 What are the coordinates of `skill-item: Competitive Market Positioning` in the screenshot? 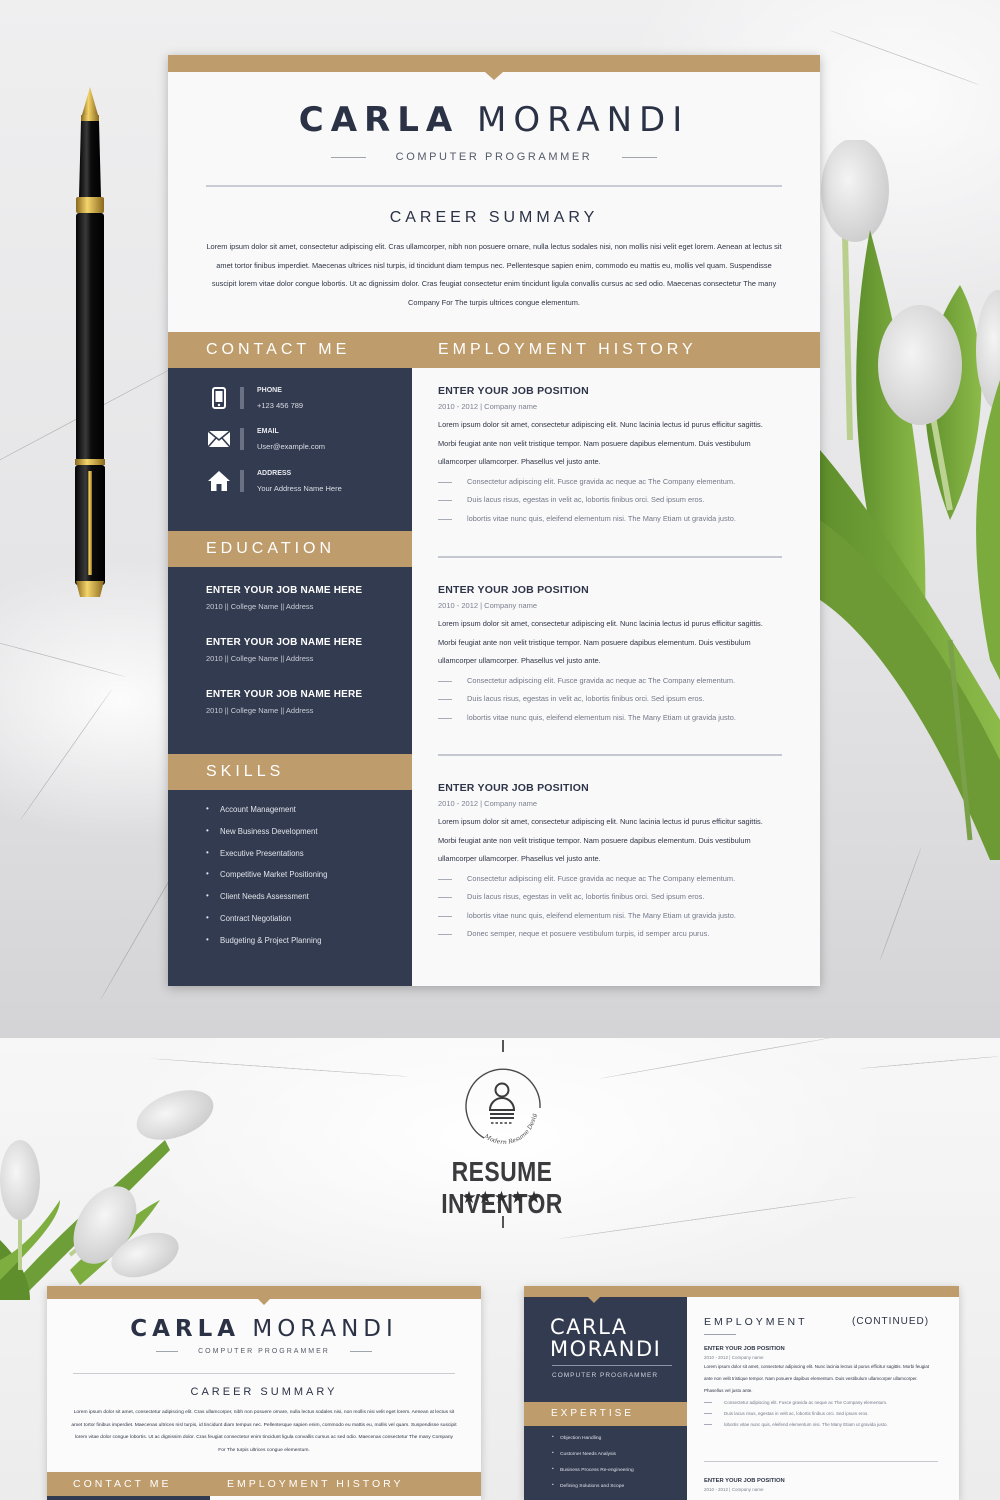 It's located at (306, 880).